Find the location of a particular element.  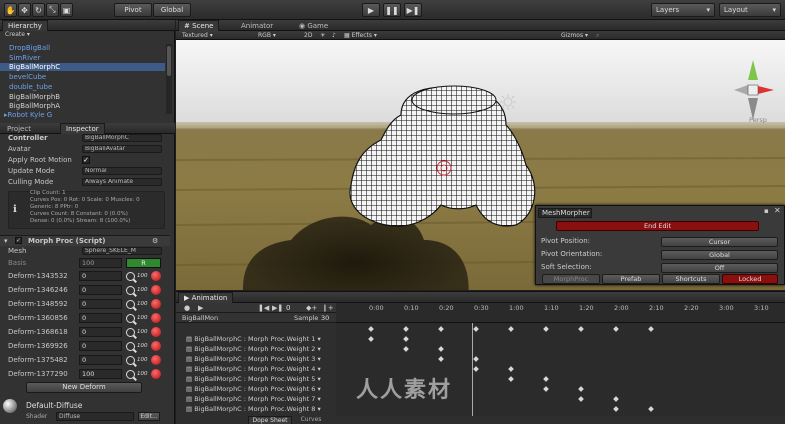

list-item: ▤ BigBallMorphC : Morph Proc.Weight 5 ▾ is located at coordinates (253, 379).